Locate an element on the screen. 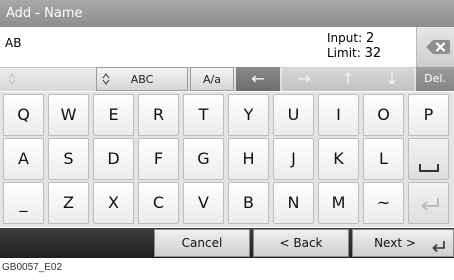 Image resolution: width=454 pixels, height=280 pixels. abc-mode-button: ABC is located at coordinates (142, 79).